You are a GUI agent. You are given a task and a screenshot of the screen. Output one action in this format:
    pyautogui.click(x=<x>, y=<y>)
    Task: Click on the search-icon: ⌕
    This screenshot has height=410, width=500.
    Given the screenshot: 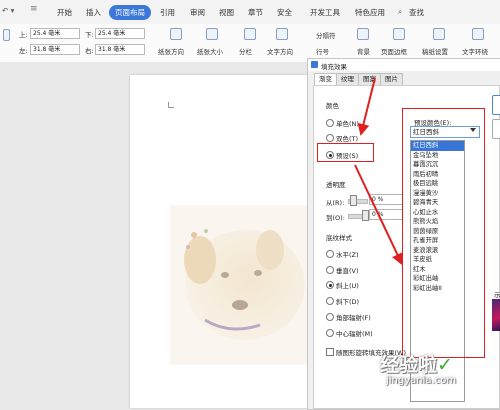 What is the action you would take?
    pyautogui.click(x=400, y=12)
    